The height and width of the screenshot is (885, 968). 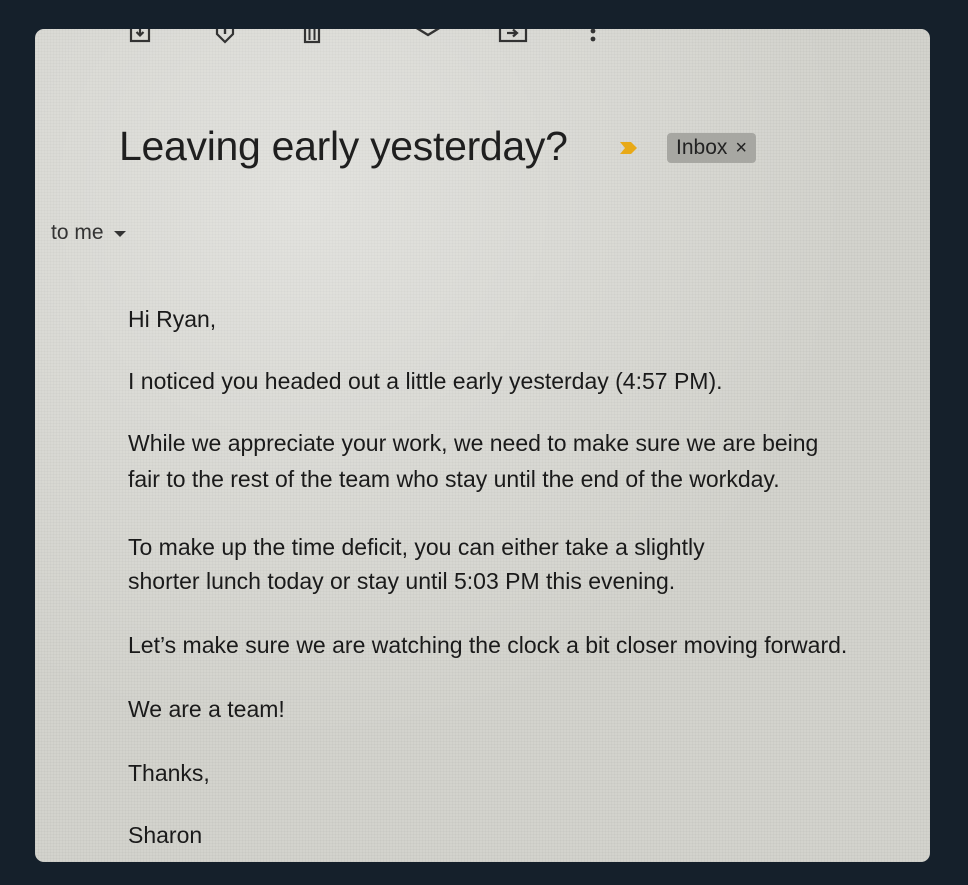 I want to click on closing-line: Thanks,, so click(x=169, y=773).